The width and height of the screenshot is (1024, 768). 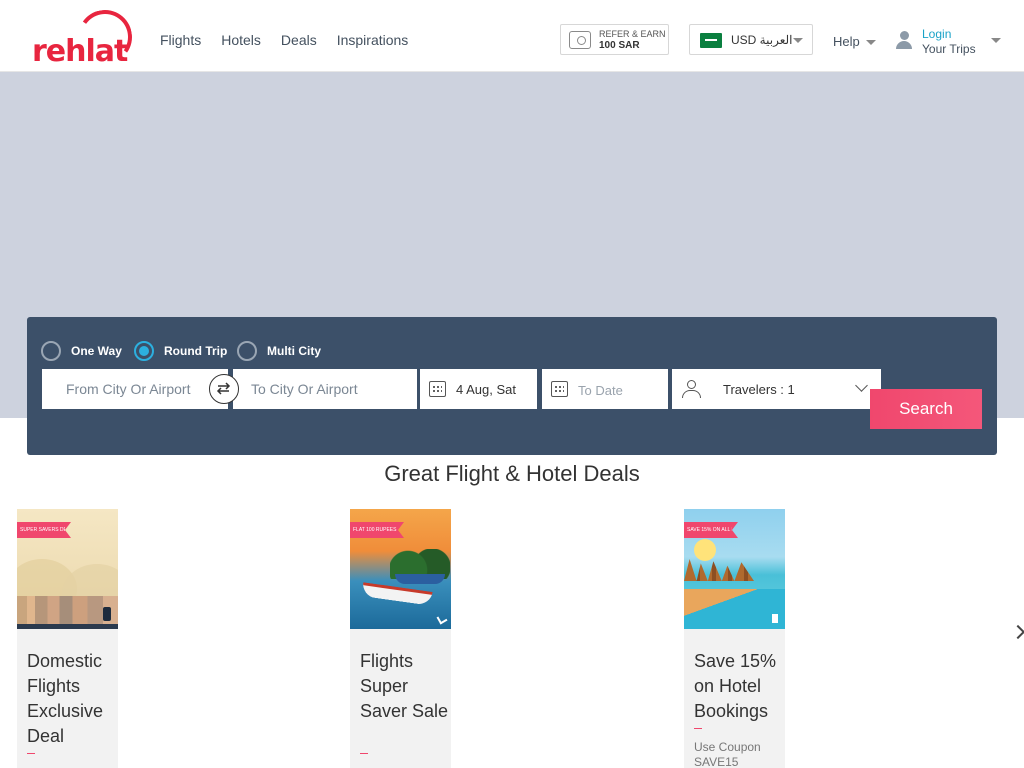 I want to click on trip-type-label: Multi City, so click(x=294, y=351).